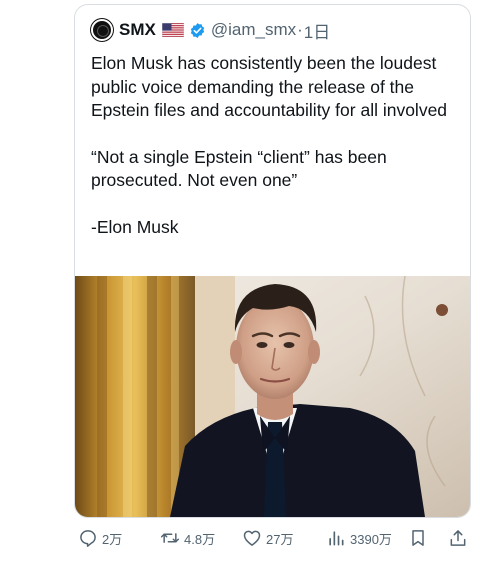  Describe the element at coordinates (137, 30) in the screenshot. I see `author-name: SMX` at that location.